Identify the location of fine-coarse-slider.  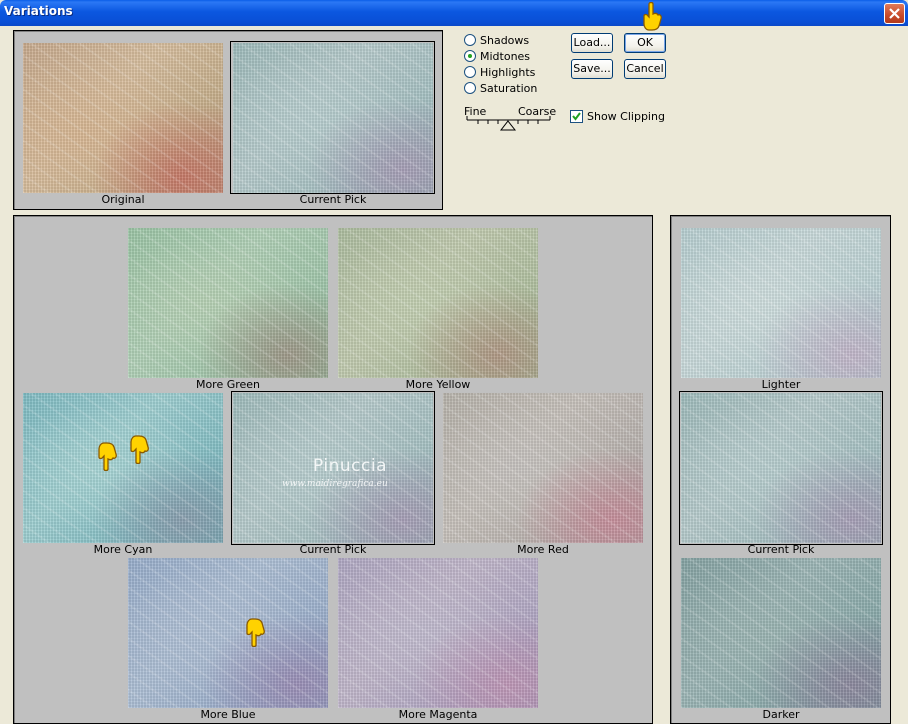
(509, 124).